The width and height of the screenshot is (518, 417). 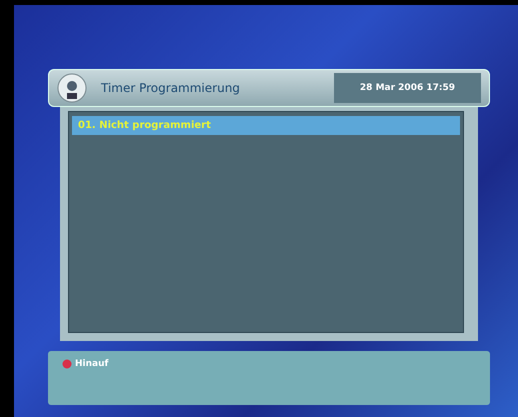 I want to click on footer-hint: Hinauf, so click(x=91, y=364).